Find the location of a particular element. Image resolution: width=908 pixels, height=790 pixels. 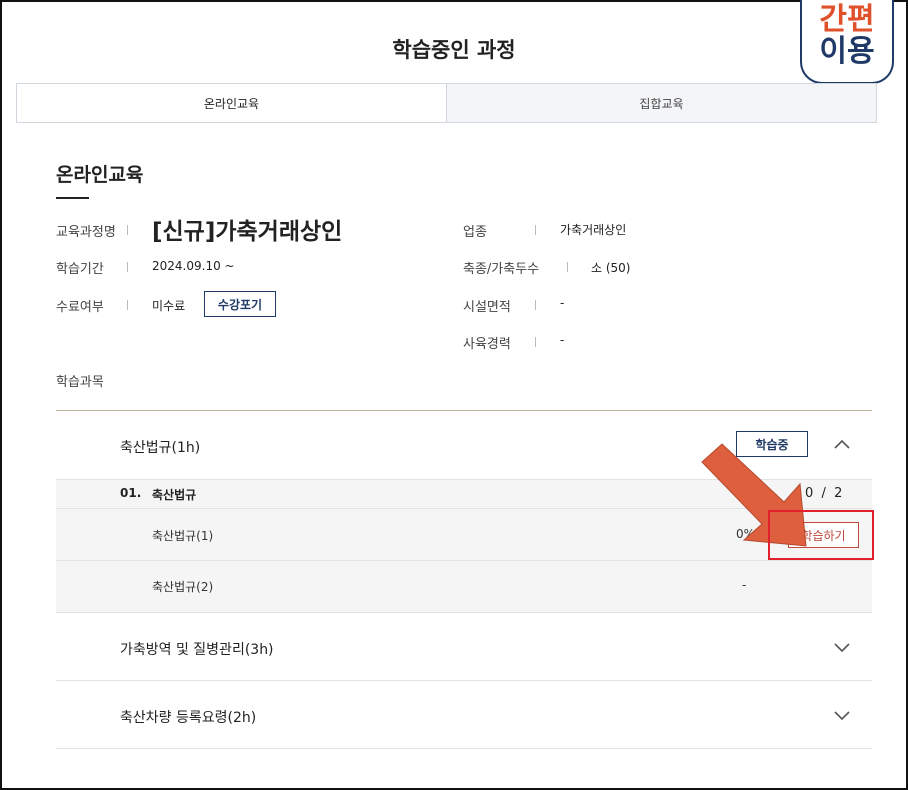

page-title: 학습중인 과정 is located at coordinates (454, 50).